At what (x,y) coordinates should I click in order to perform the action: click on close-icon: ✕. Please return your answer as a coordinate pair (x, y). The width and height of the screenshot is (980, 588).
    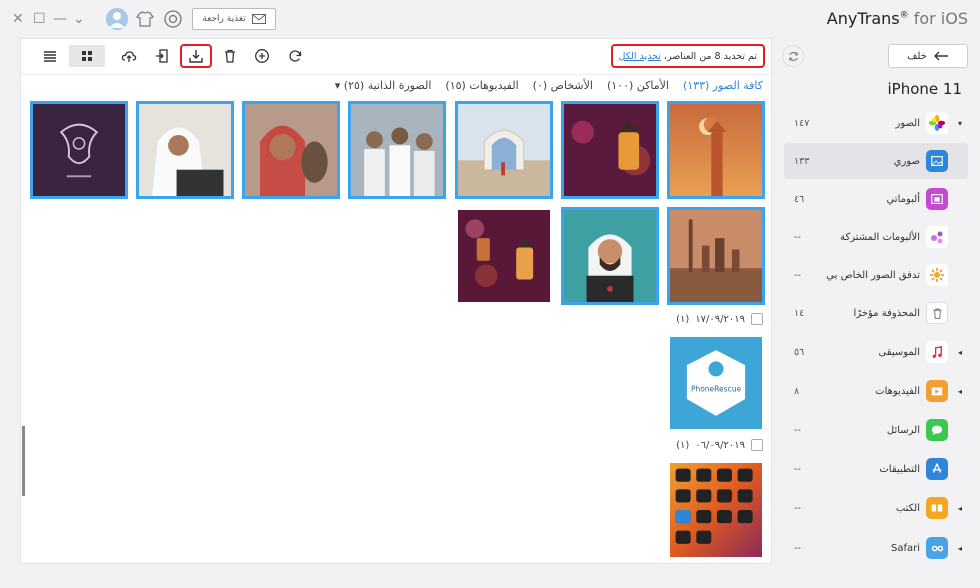
    Looking at the image, I should click on (18, 19).